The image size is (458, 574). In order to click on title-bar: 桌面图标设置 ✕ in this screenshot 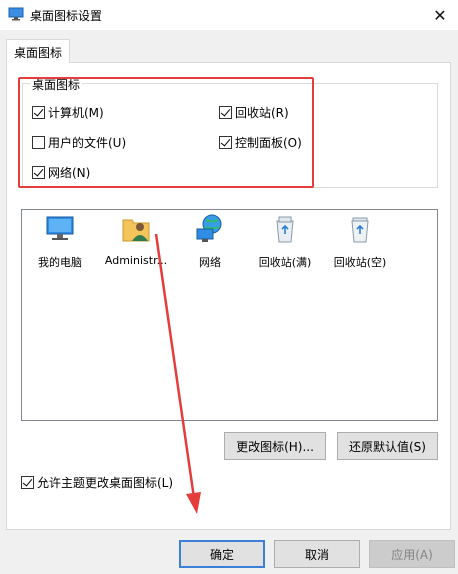, I will do `click(229, 15)`.